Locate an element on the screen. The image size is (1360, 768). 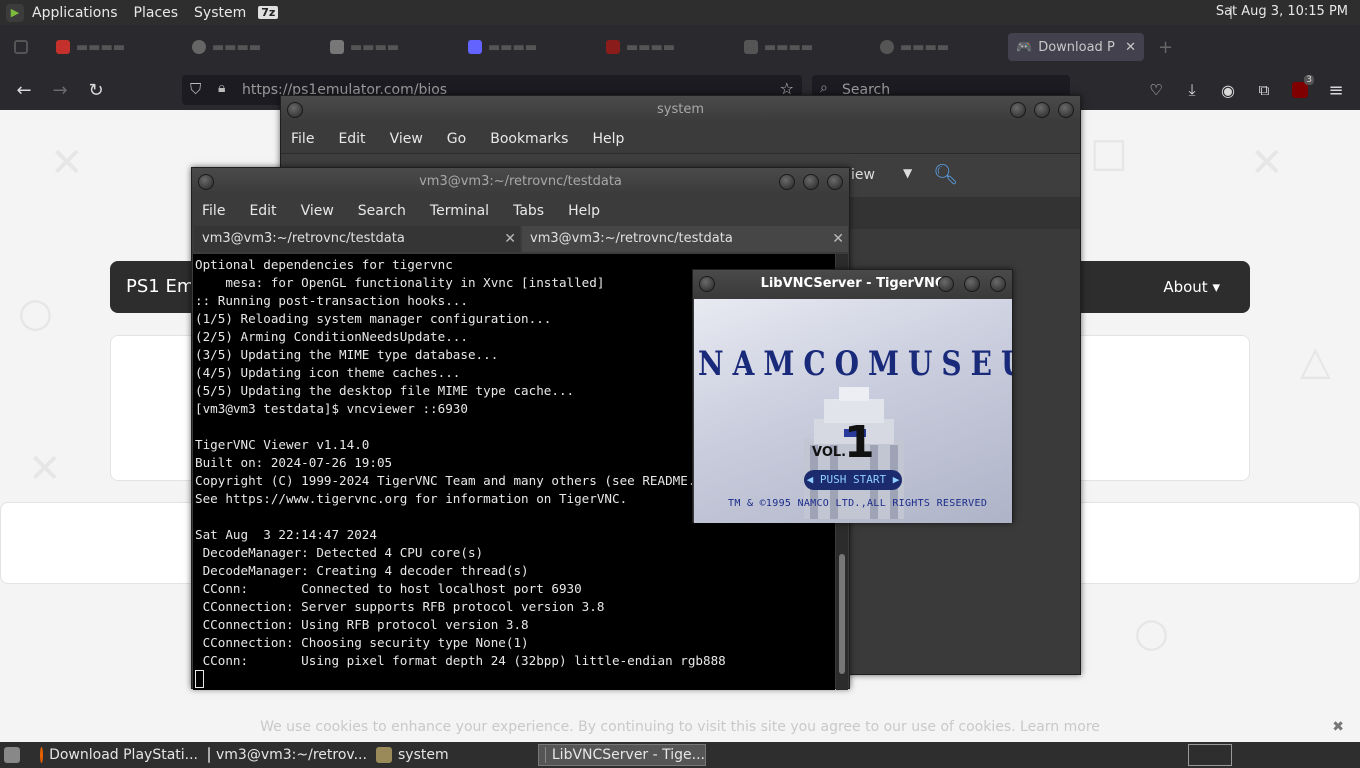
downloads-icon: ⤓ is located at coordinates (1192, 90).